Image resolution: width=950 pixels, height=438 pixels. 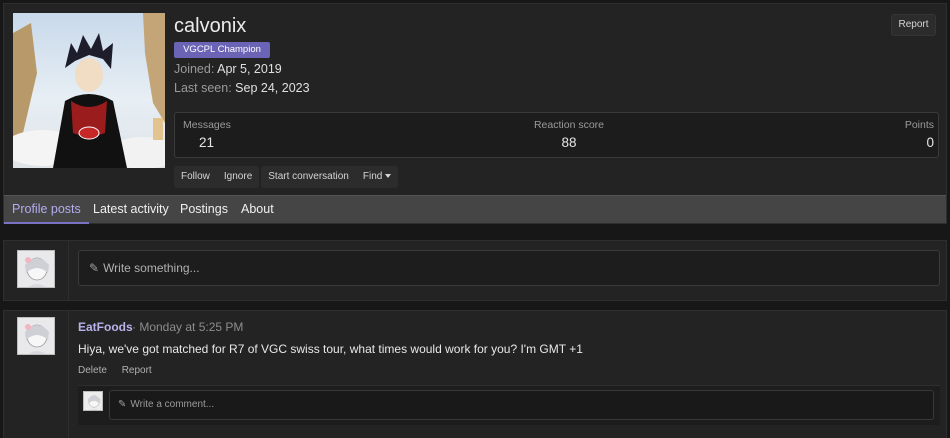 I want to click on user-title-badge: VGCPL Champion, so click(x=222, y=50).